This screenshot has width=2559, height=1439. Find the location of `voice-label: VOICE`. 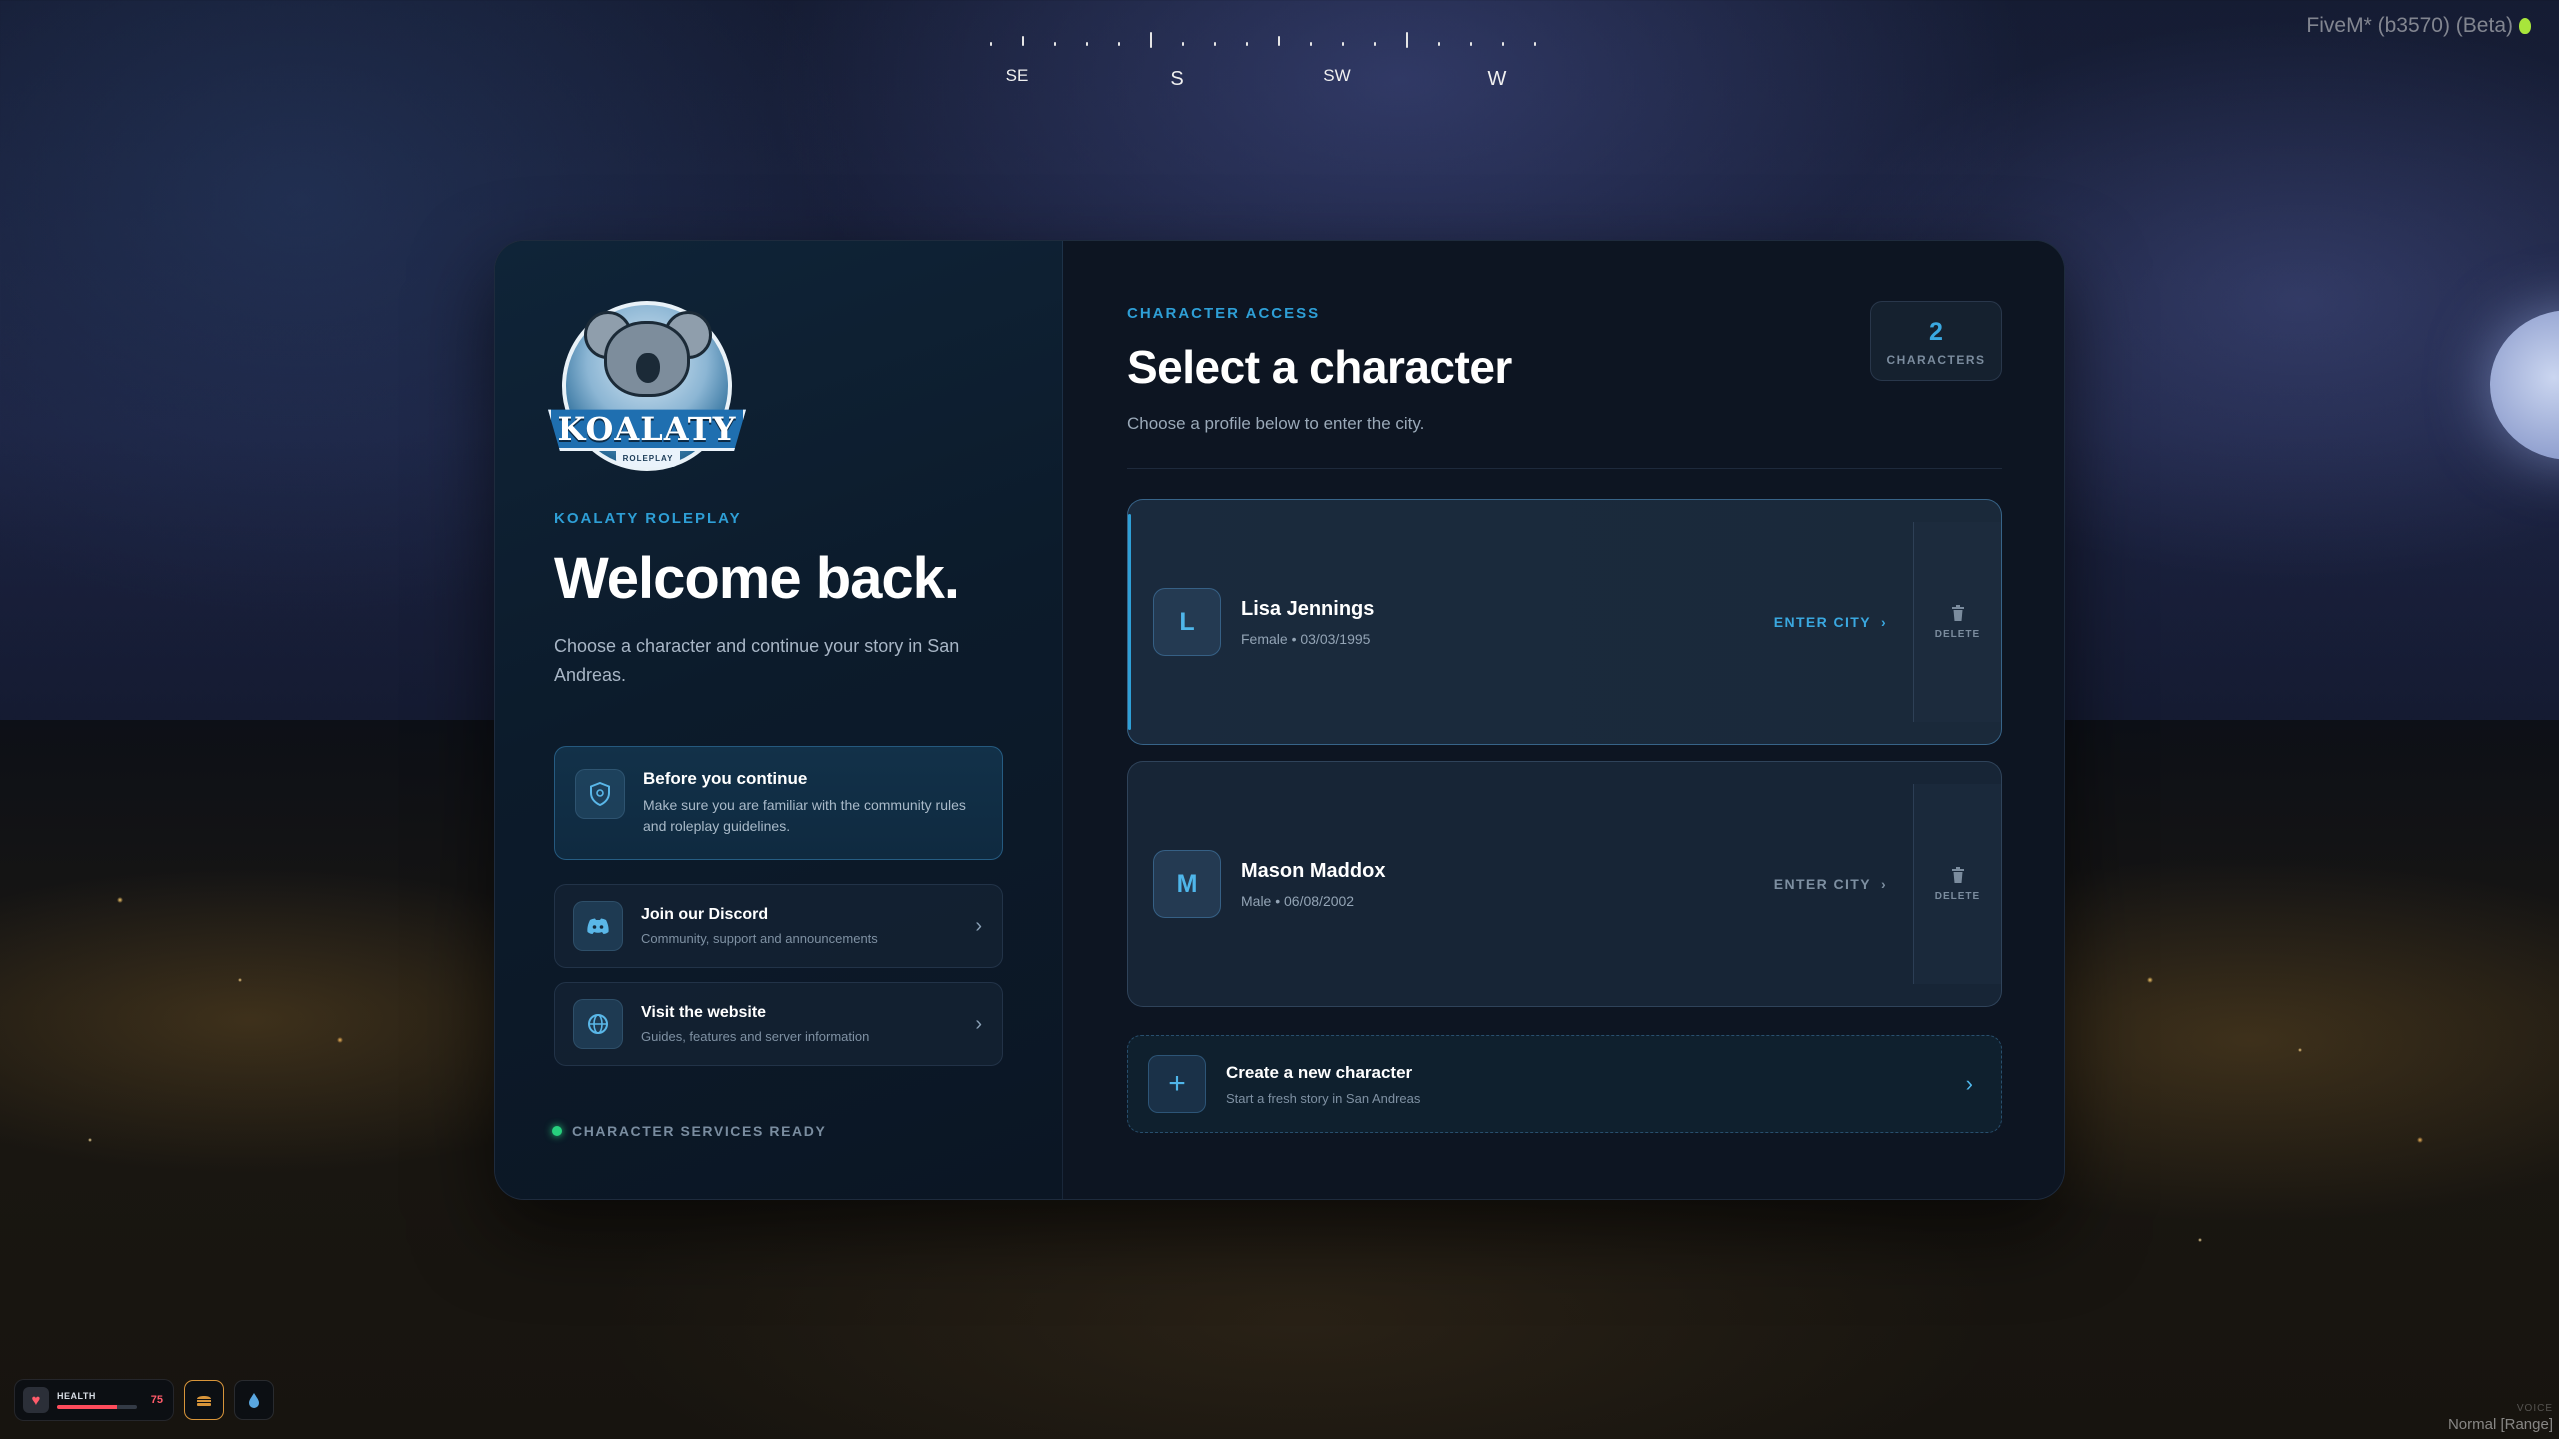

voice-label: VOICE is located at coordinates (2534, 1408).